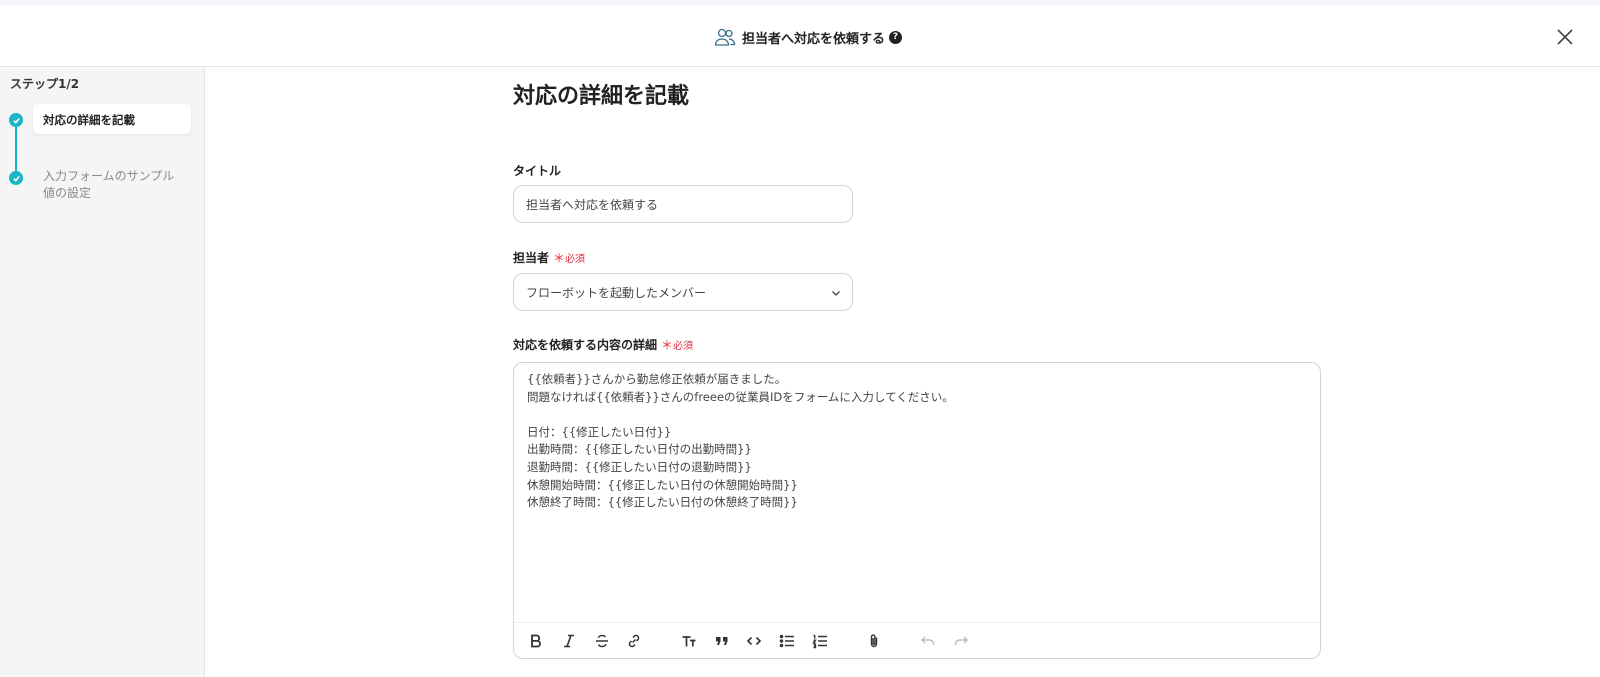  I want to click on link-icon, so click(634, 641).